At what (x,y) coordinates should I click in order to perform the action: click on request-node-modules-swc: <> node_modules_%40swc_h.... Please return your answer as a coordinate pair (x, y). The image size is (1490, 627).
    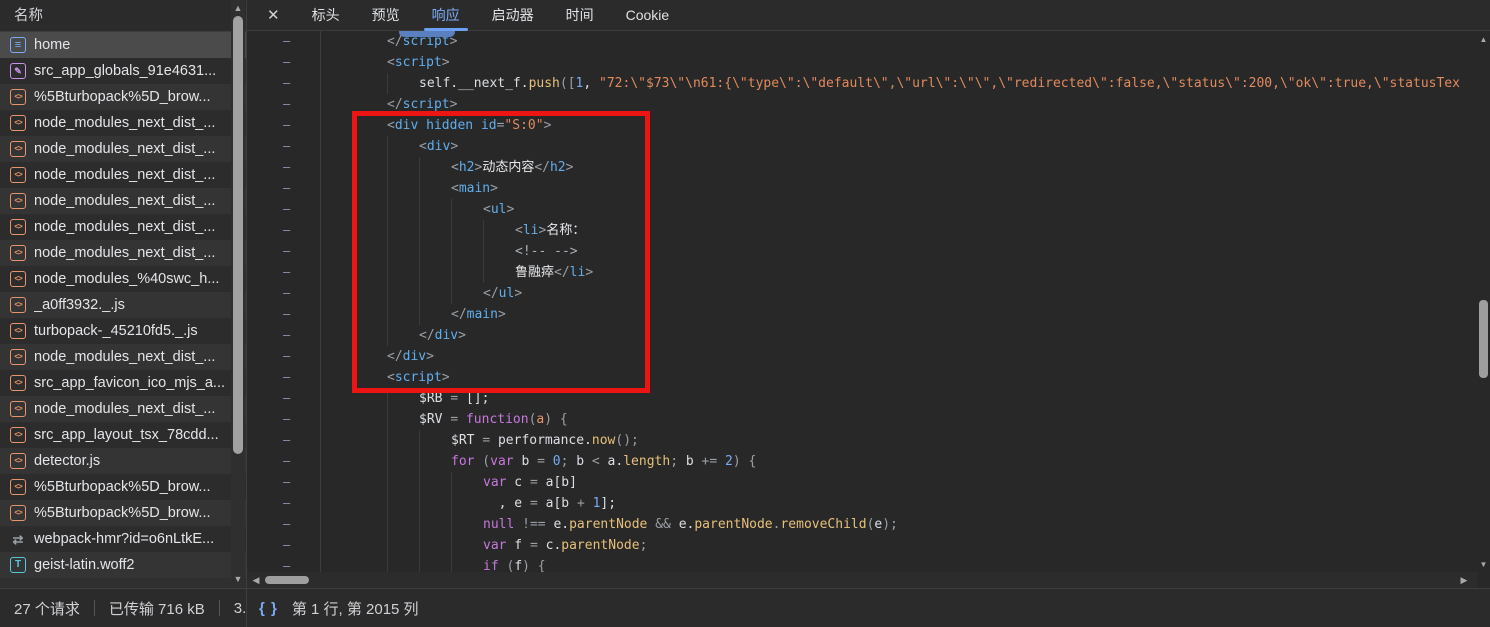
    Looking at the image, I should click on (123, 279).